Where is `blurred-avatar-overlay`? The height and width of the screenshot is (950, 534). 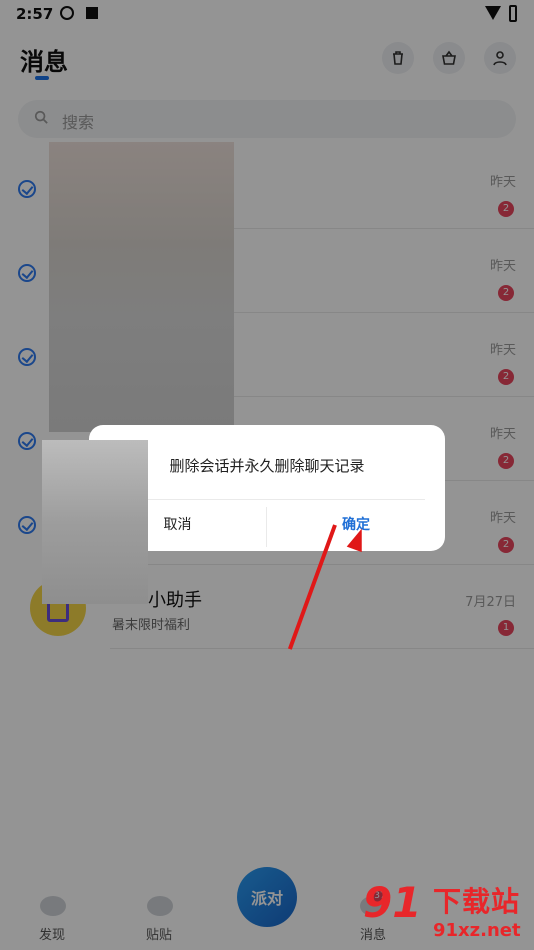
blurred-avatar-overlay is located at coordinates (95, 522).